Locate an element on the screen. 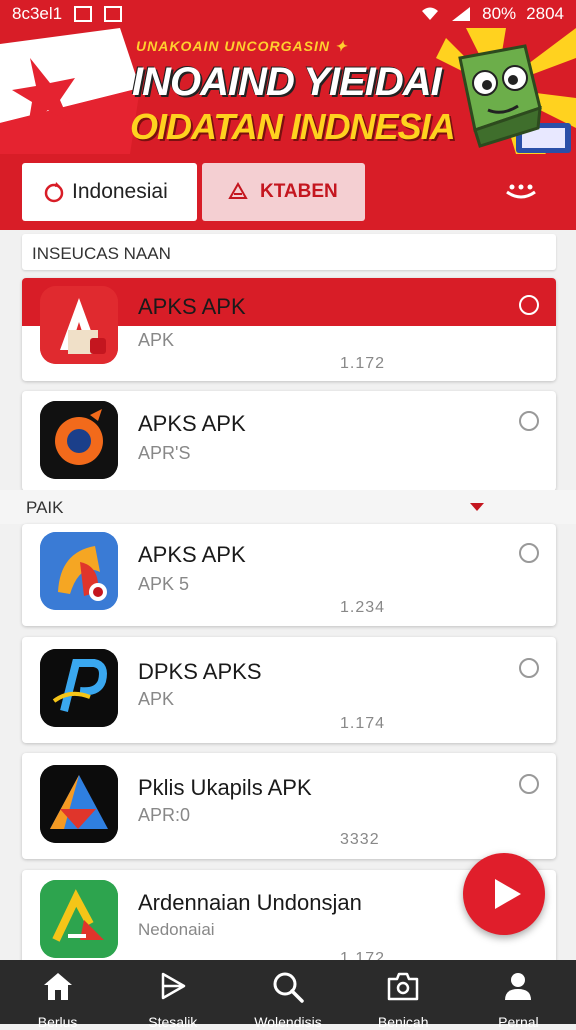 The height and width of the screenshot is (1030, 576). nav-label: Wolendisis is located at coordinates (288, 1022).